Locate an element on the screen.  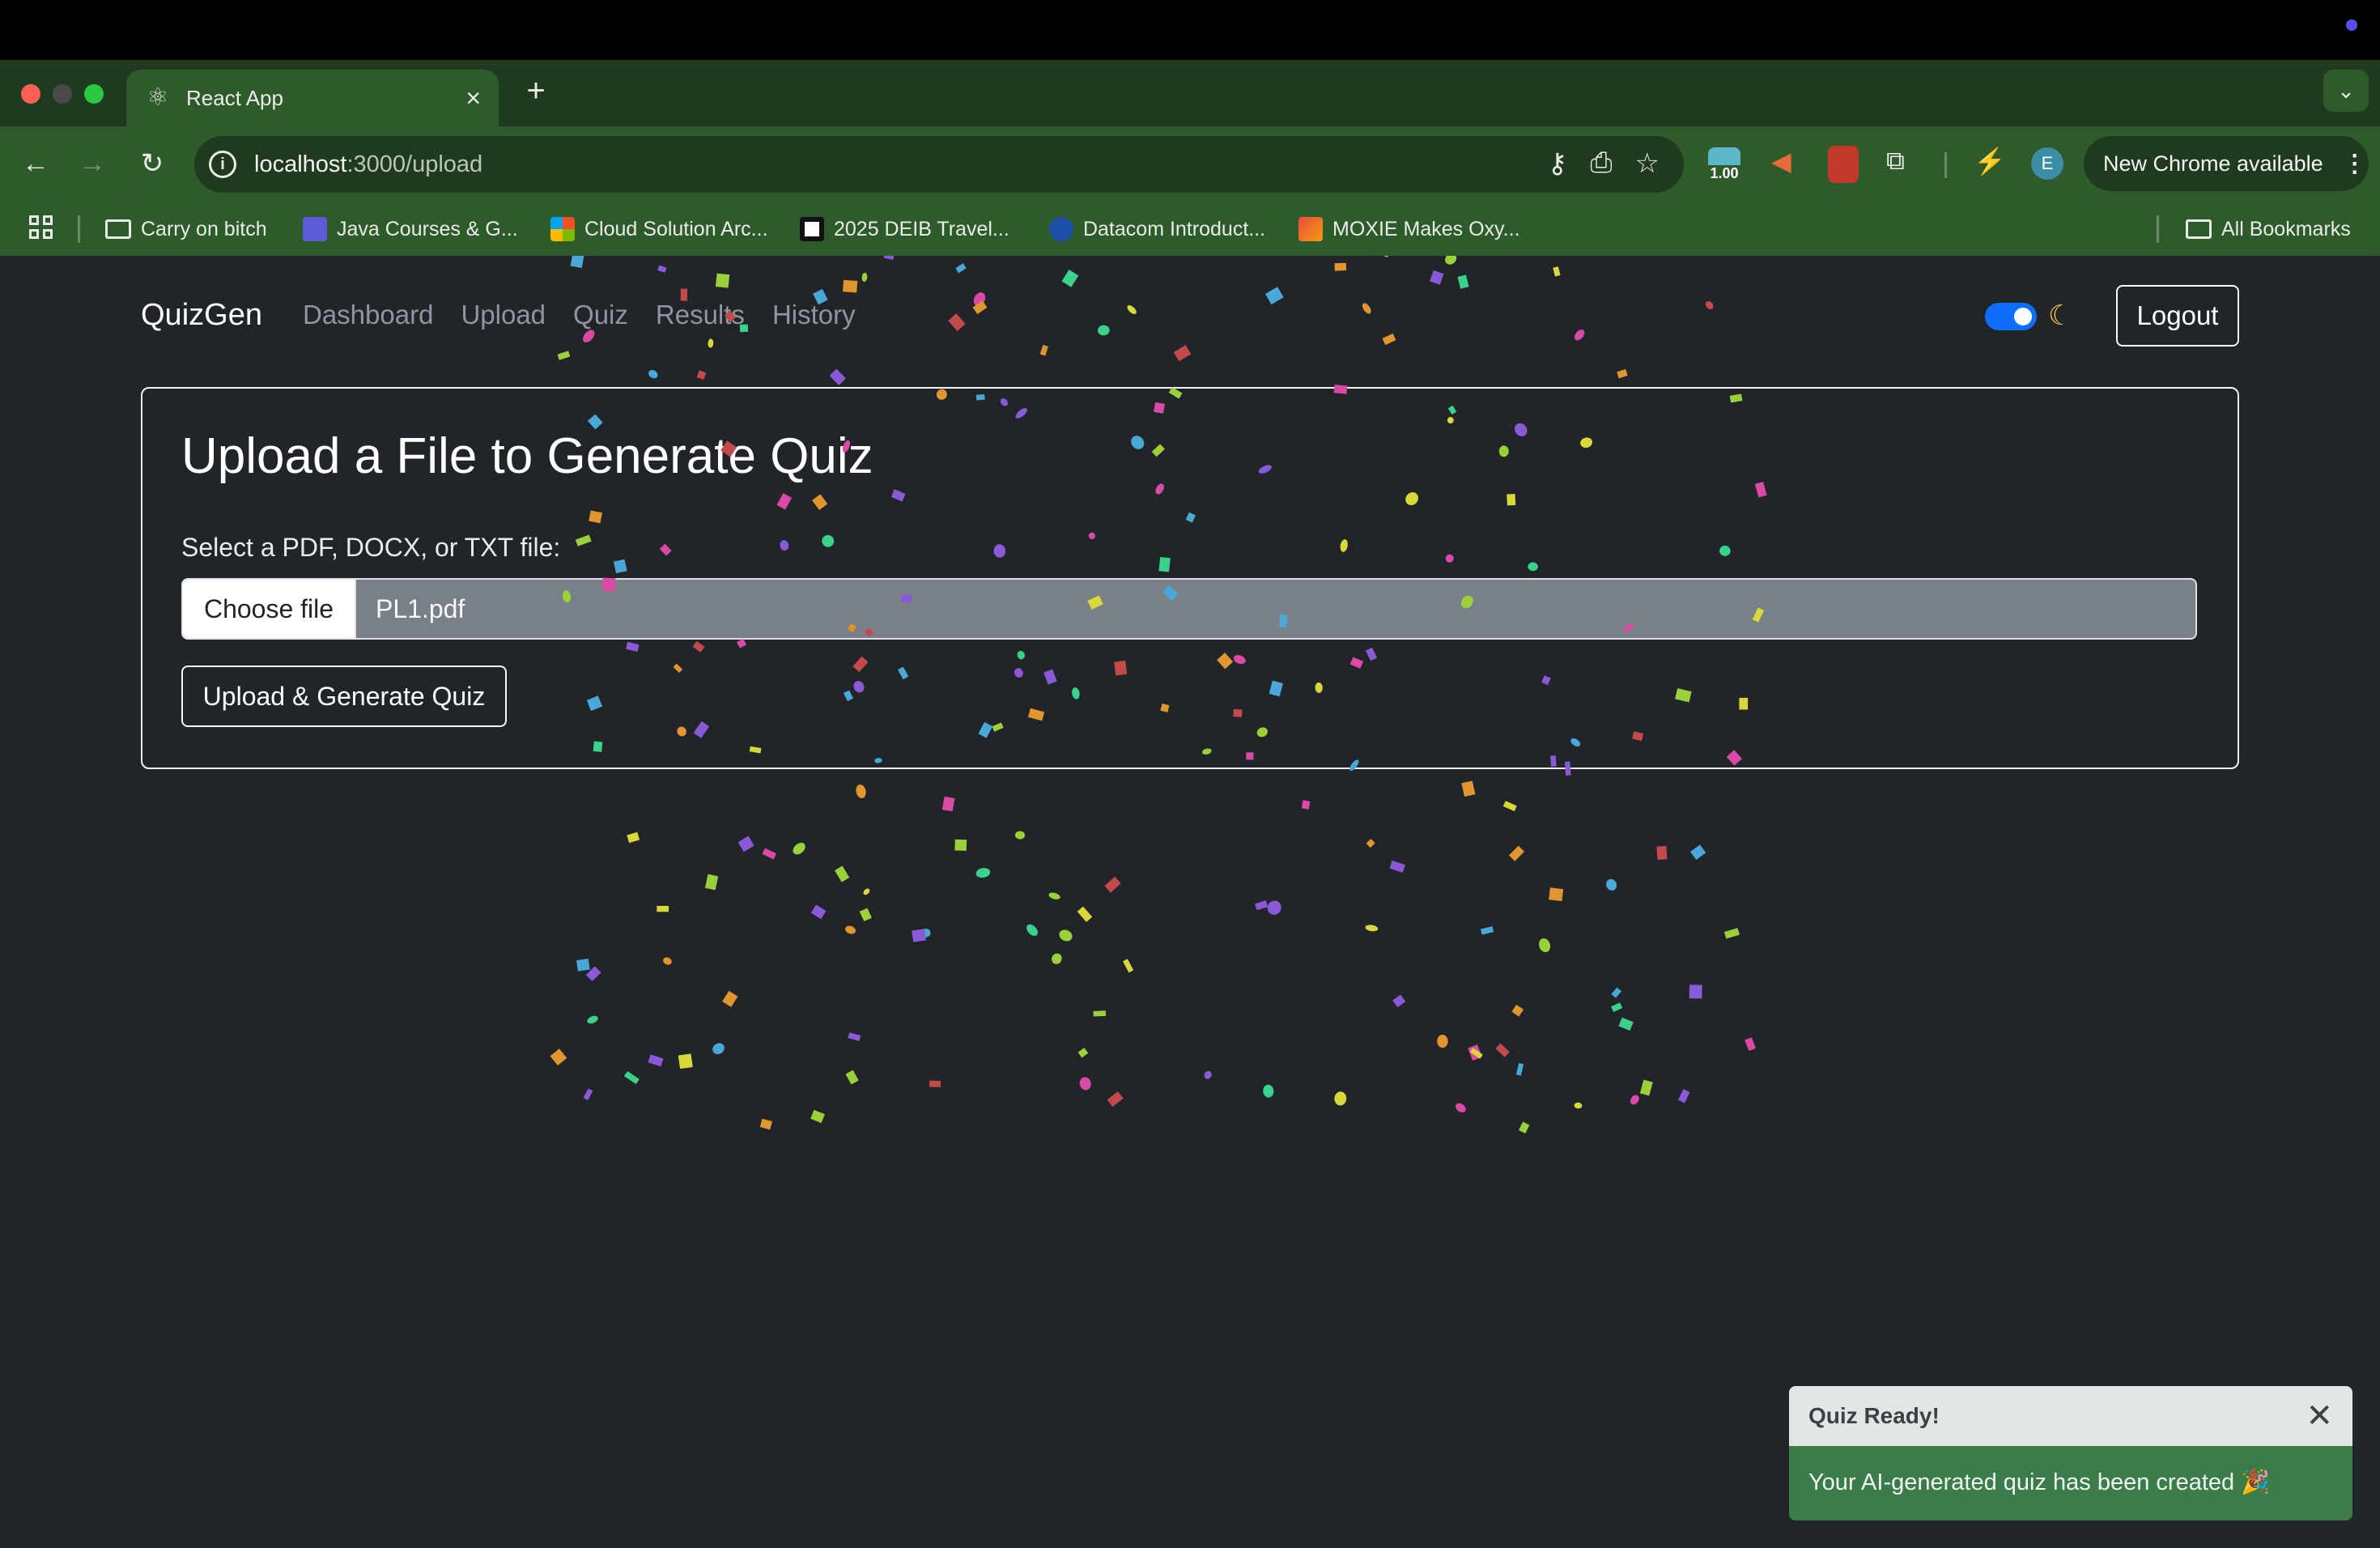
moon-icon: ☾ is located at coordinates (2060, 315).